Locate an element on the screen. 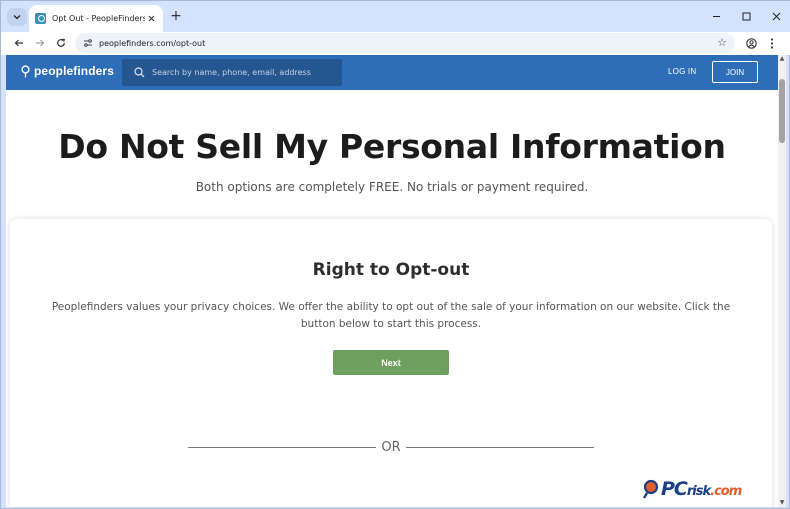  profile-button is located at coordinates (751, 43).